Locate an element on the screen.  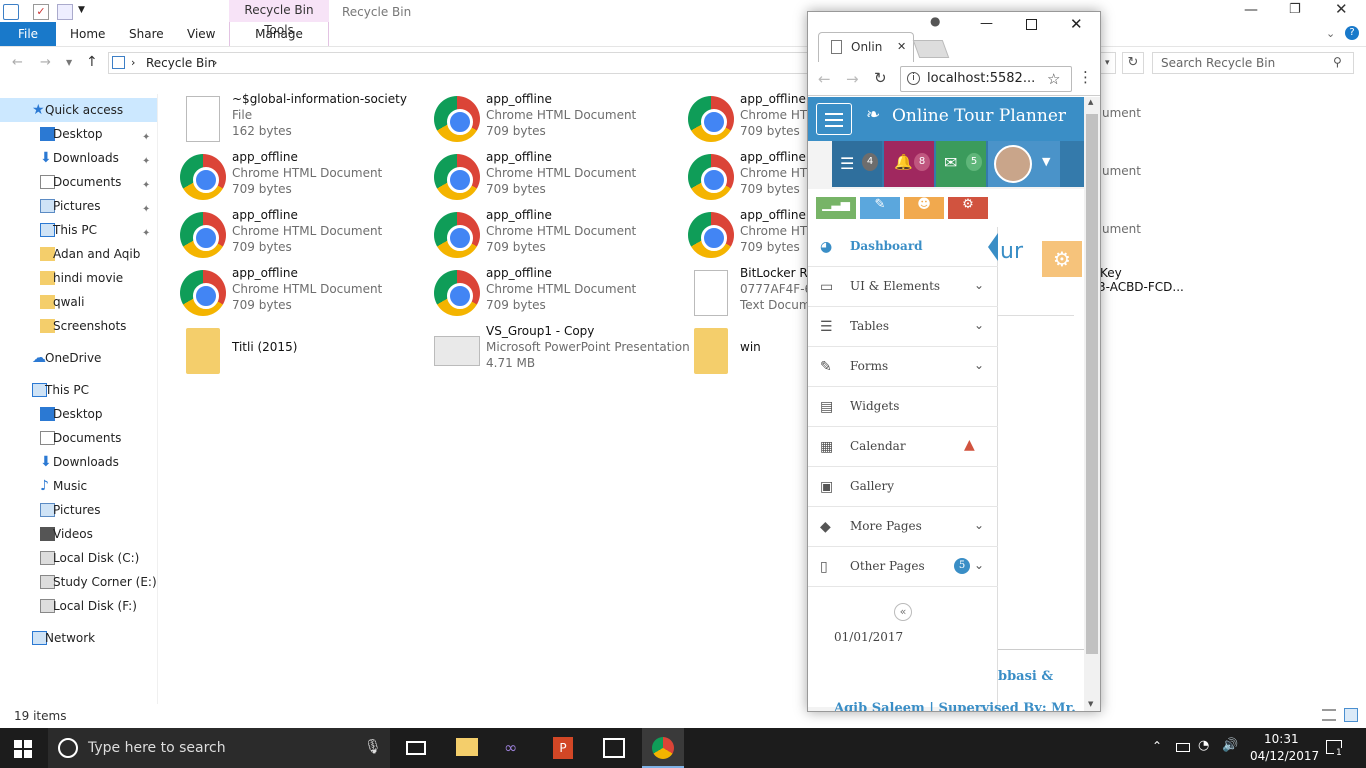
tasks-button: ☰ 4 is located at coordinates (857, 164).